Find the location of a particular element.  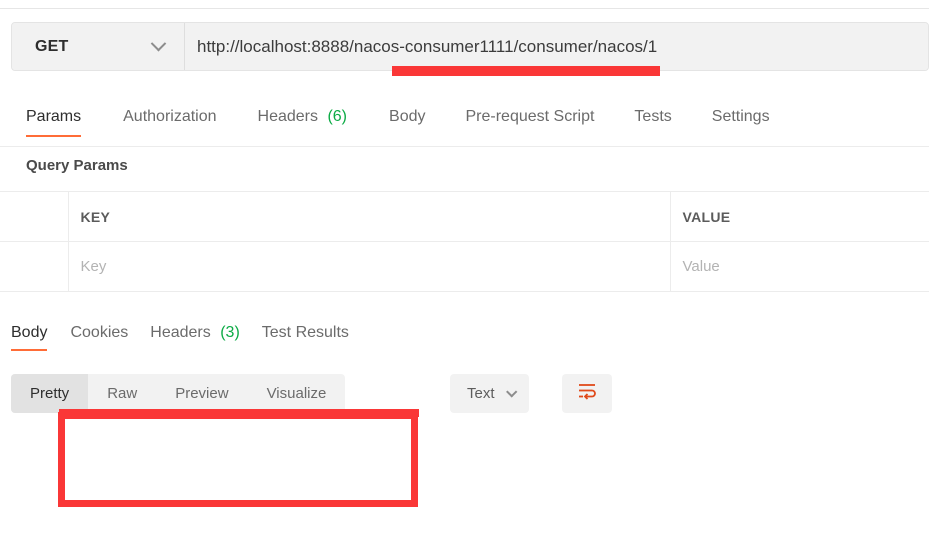

tab-authorization-label: Authorization is located at coordinates (170, 116).